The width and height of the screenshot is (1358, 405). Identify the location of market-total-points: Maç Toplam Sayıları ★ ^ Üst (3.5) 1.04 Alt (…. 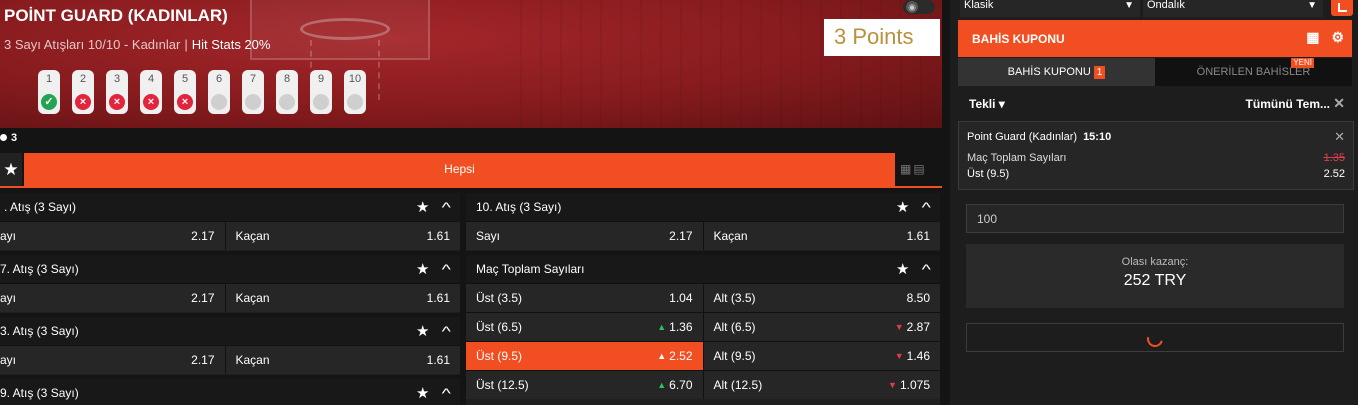
(703, 330).